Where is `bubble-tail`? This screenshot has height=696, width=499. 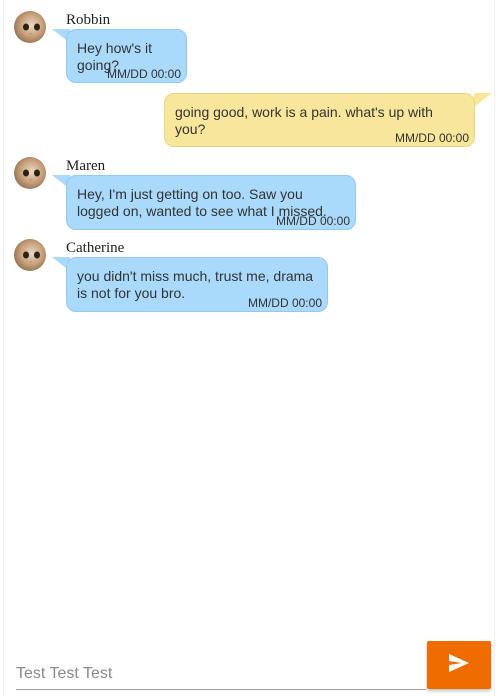 bubble-tail is located at coordinates (483, 100).